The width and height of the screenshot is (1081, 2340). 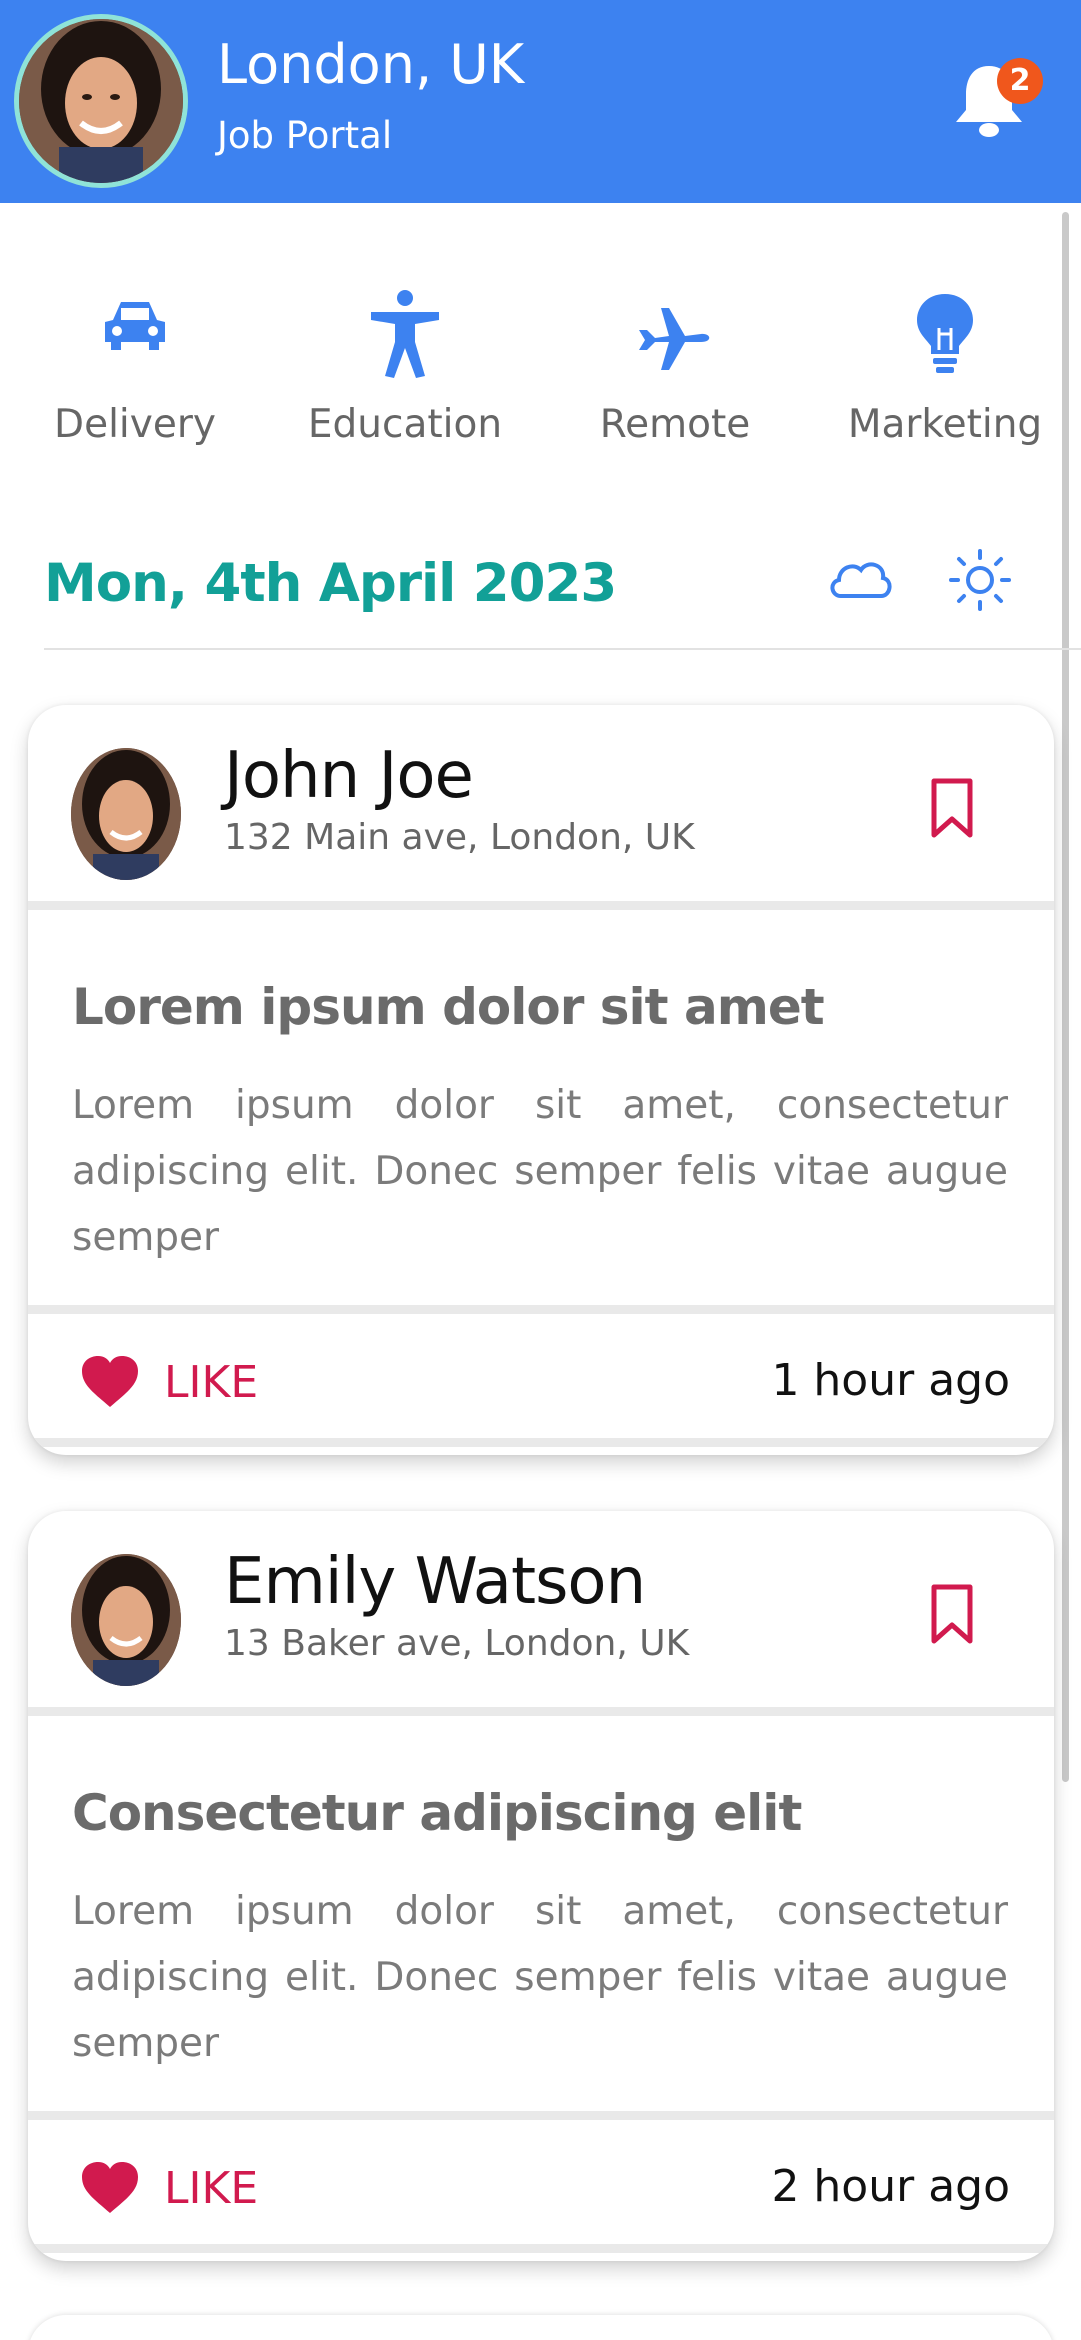 What do you see at coordinates (890, 1380) in the screenshot?
I see `post-time: 1 hour ago` at bounding box center [890, 1380].